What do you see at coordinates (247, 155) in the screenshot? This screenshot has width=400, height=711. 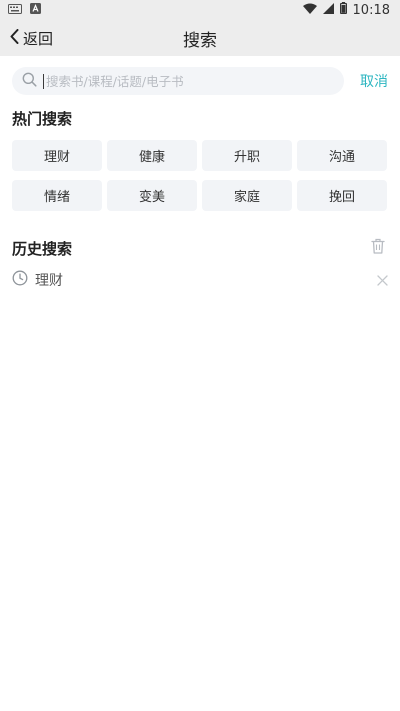 I see `hot-tag: 升职` at bounding box center [247, 155].